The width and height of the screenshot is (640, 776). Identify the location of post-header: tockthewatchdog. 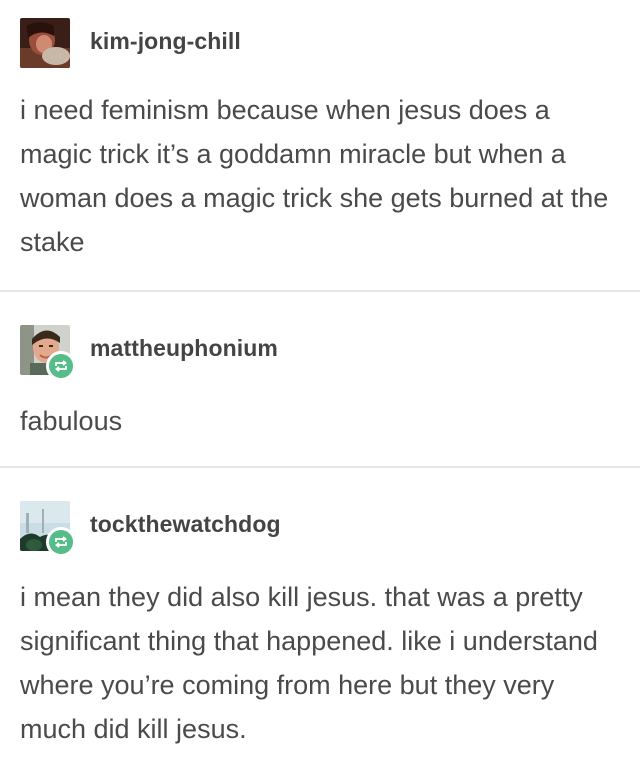
(320, 529).